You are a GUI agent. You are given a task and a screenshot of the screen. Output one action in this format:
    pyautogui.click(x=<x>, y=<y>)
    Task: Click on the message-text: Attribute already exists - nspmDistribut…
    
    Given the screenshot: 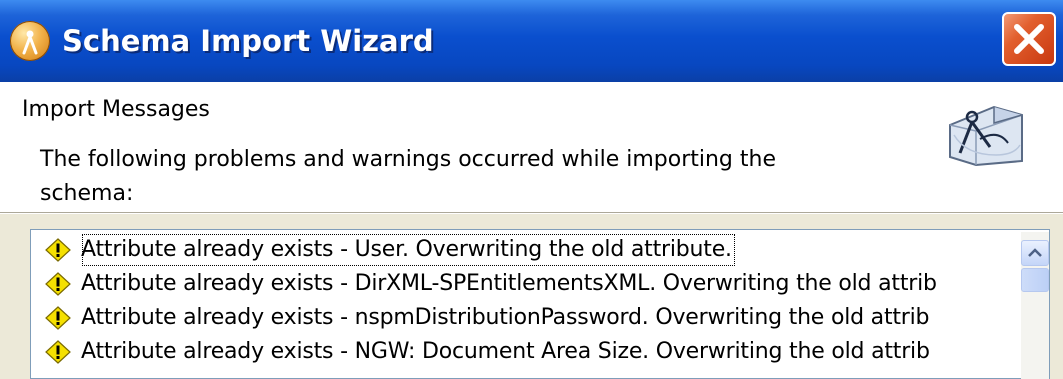 What is the action you would take?
    pyautogui.click(x=505, y=317)
    